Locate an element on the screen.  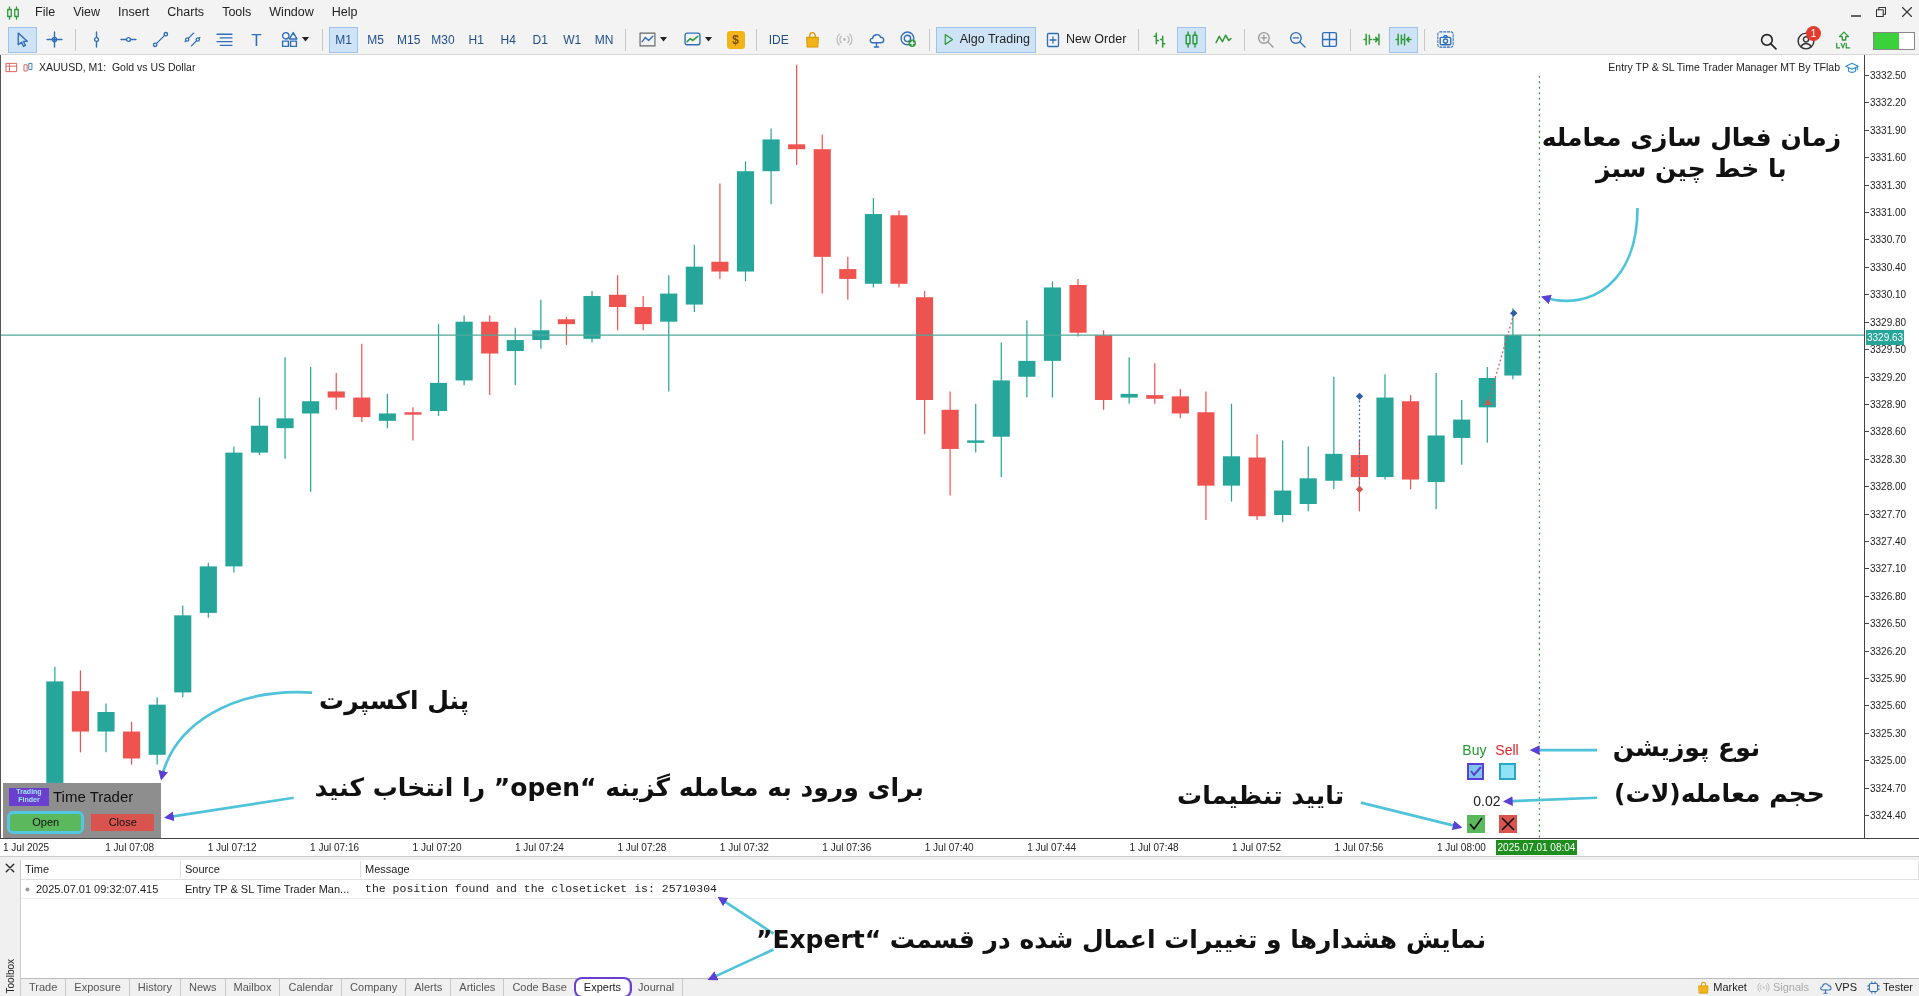
price-label: 3325.30 is located at coordinates (1886, 733).